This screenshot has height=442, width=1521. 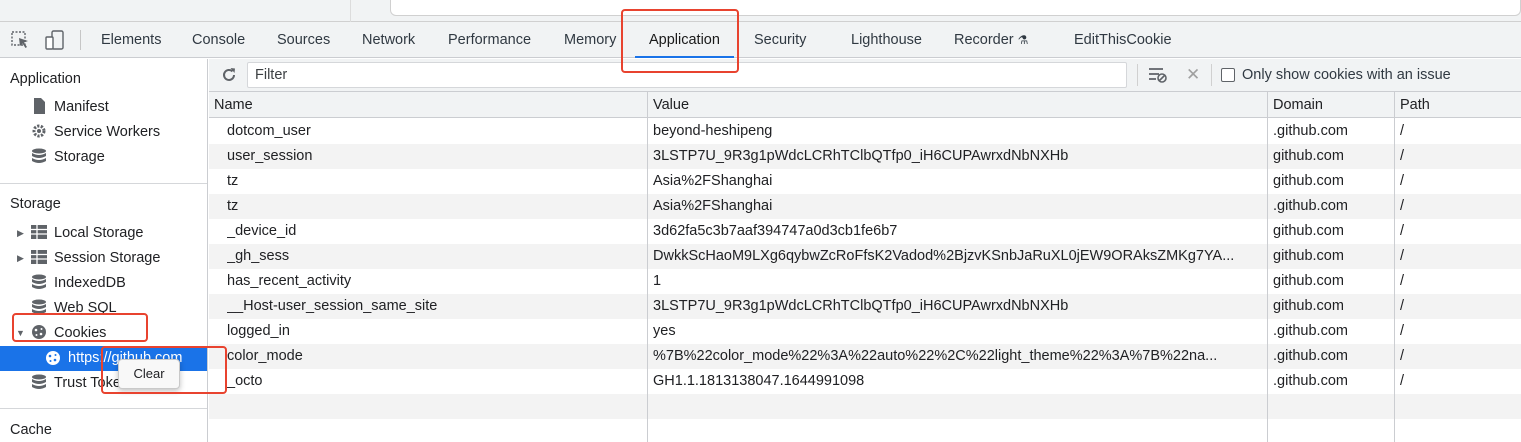 What do you see at coordinates (149, 374) in the screenshot?
I see `context-menu-clear: Clear` at bounding box center [149, 374].